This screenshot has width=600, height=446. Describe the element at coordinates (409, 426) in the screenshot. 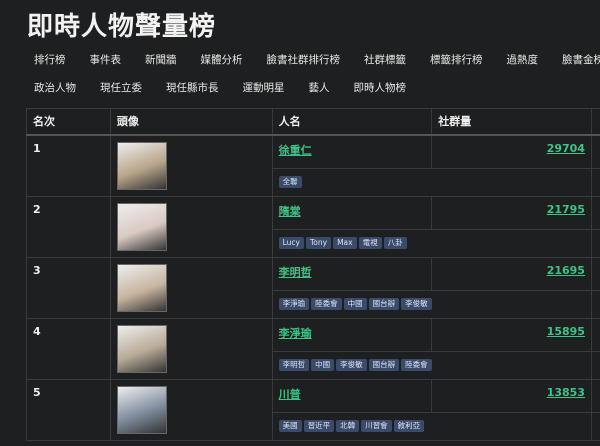

I see `keyword-tag: 敘利亞` at that location.